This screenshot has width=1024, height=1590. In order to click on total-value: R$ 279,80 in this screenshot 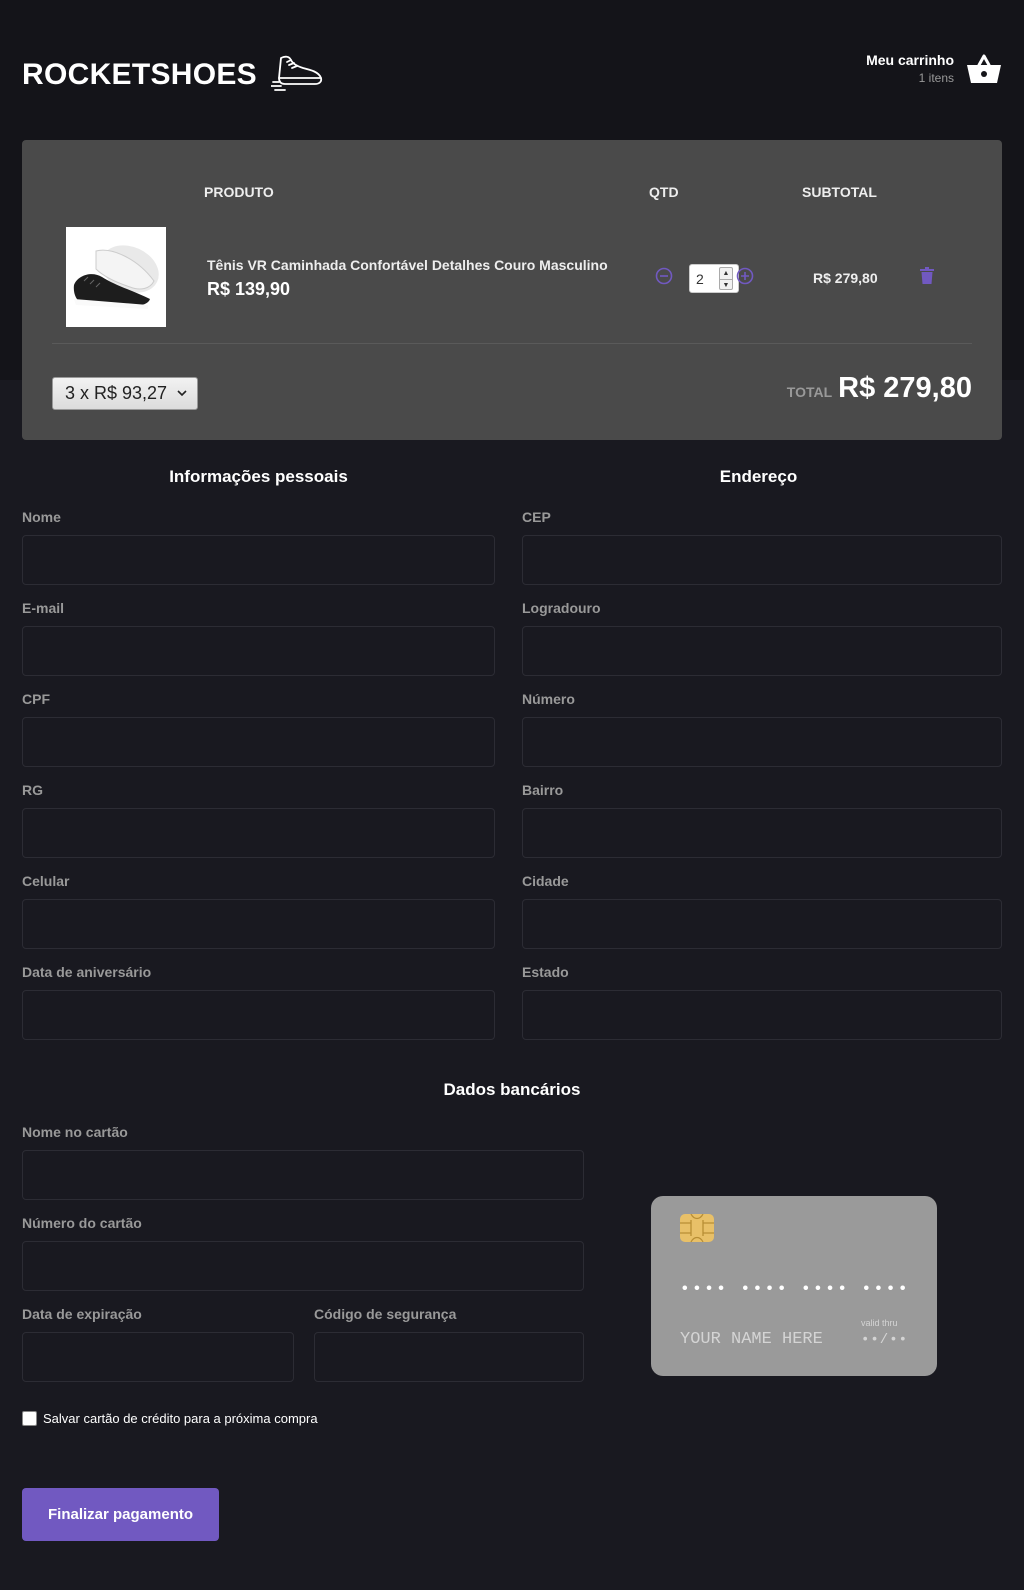, I will do `click(905, 388)`.